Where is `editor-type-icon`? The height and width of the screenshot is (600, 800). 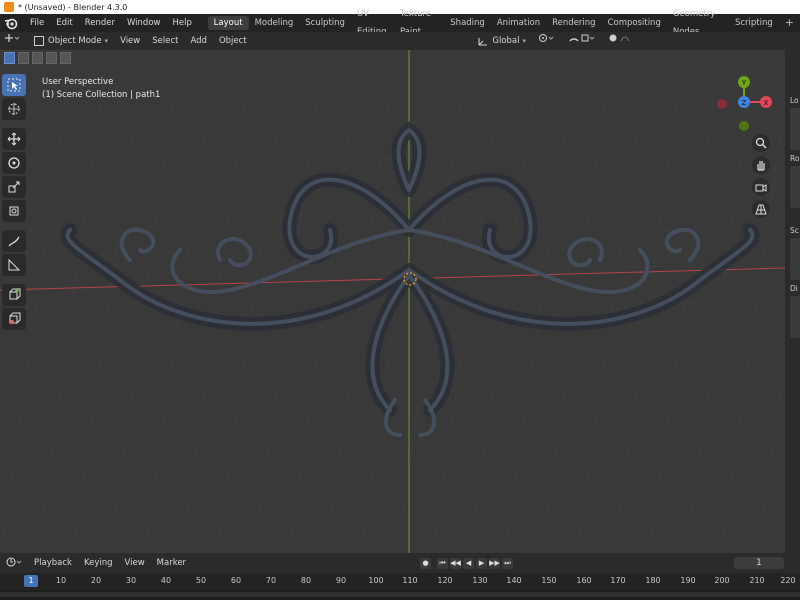 editor-type-icon is located at coordinates (12, 41).